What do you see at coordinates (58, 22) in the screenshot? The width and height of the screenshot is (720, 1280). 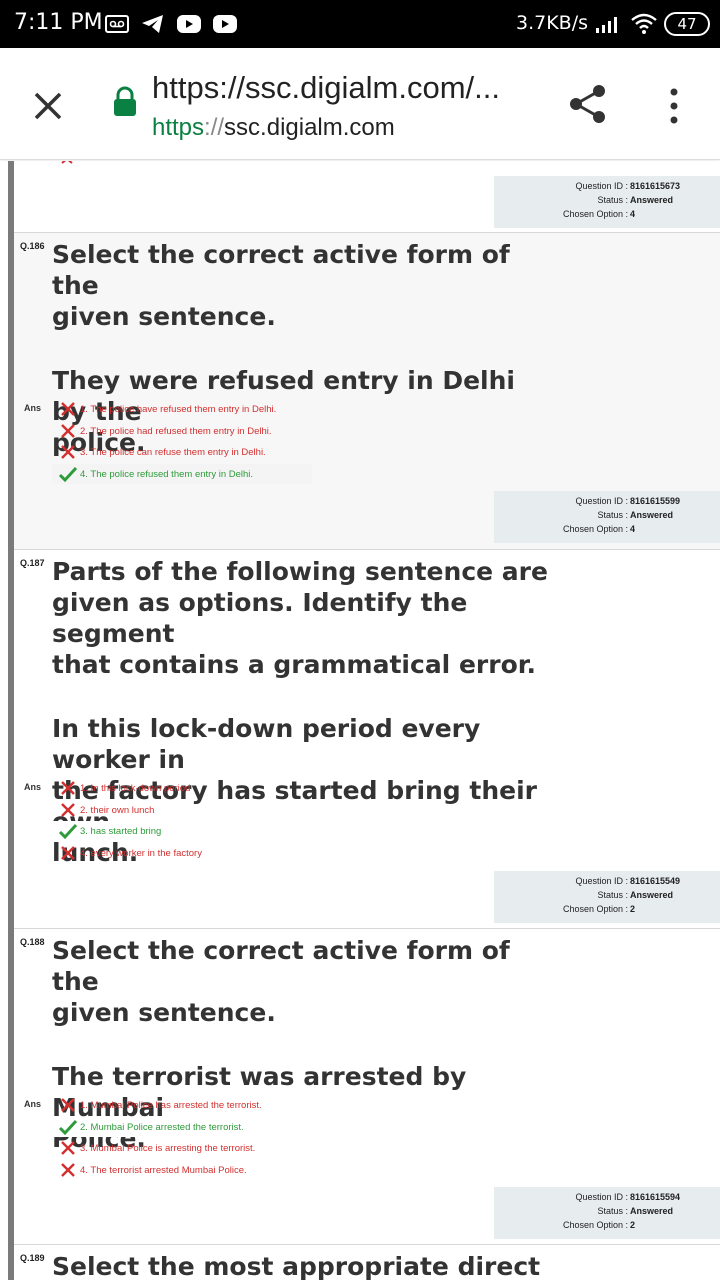 I see `clock: 7:11 PM` at bounding box center [58, 22].